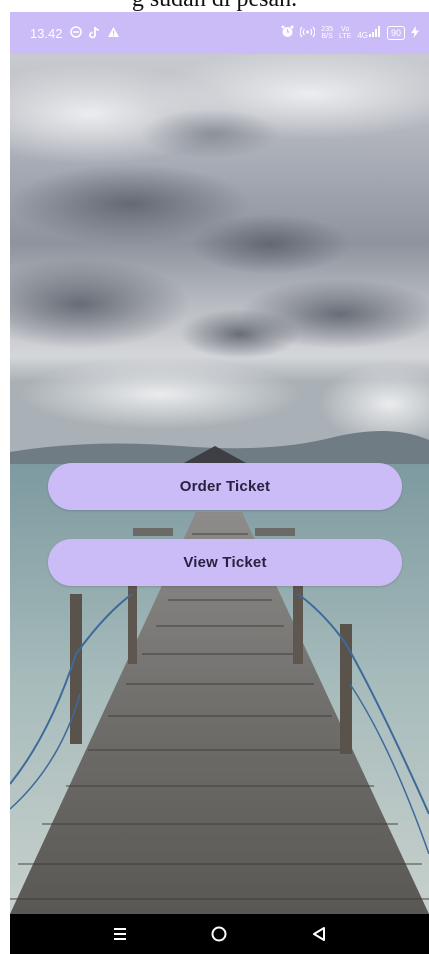 This screenshot has width=429, height=954. I want to click on network-speed: 235 B/S, so click(327, 33).